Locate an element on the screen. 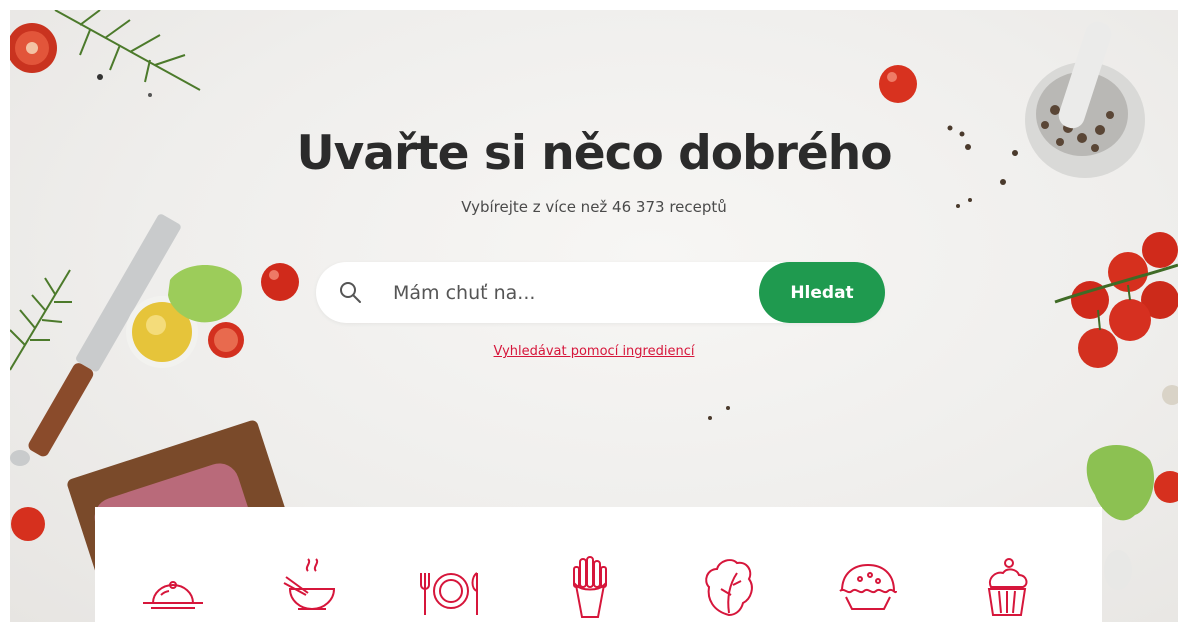  search-bar: Hledat is located at coordinates (600, 292).